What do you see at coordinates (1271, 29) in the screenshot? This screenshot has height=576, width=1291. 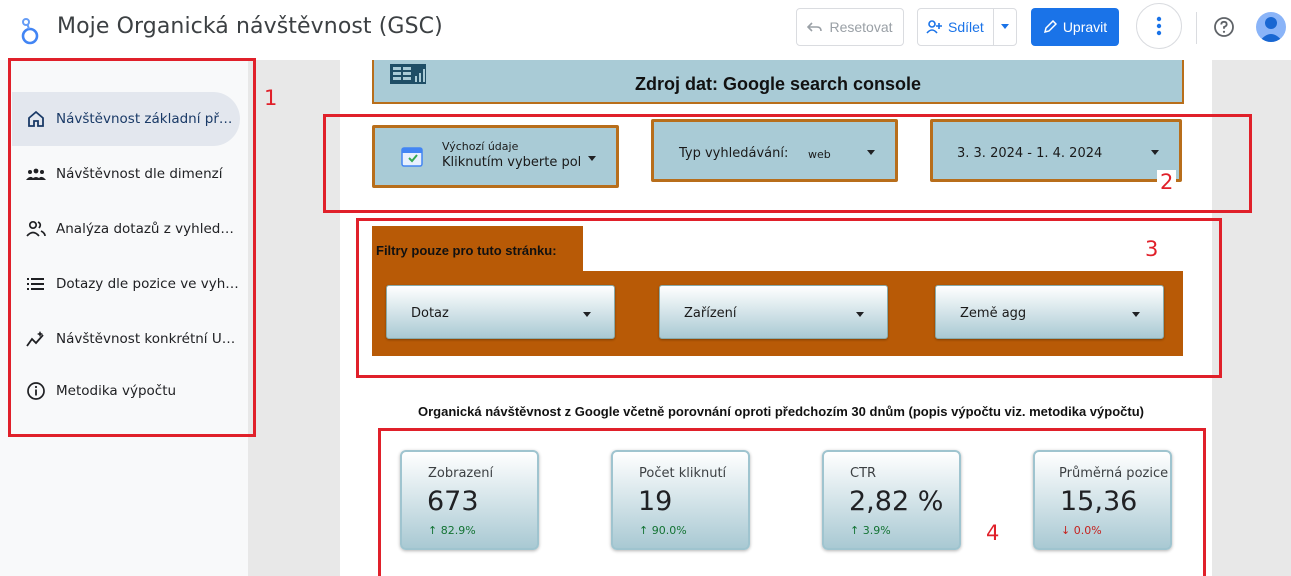 I see `account-icon` at bounding box center [1271, 29].